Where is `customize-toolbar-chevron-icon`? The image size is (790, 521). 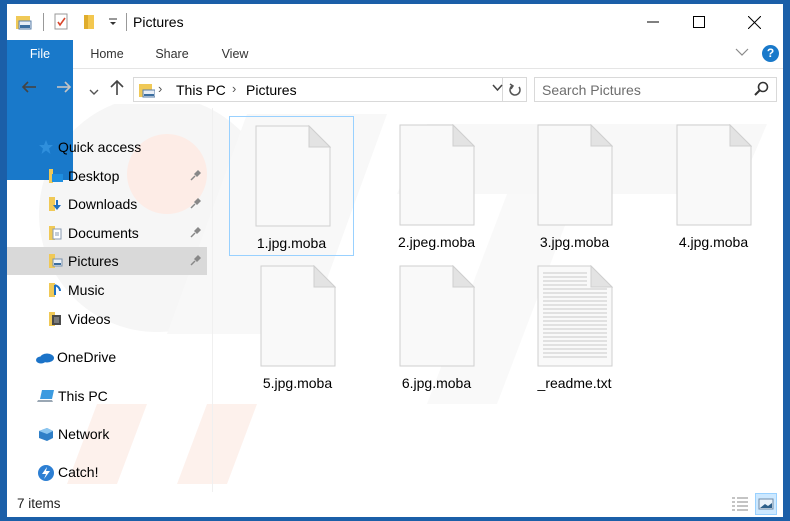
customize-toolbar-chevron-icon is located at coordinates (113, 22).